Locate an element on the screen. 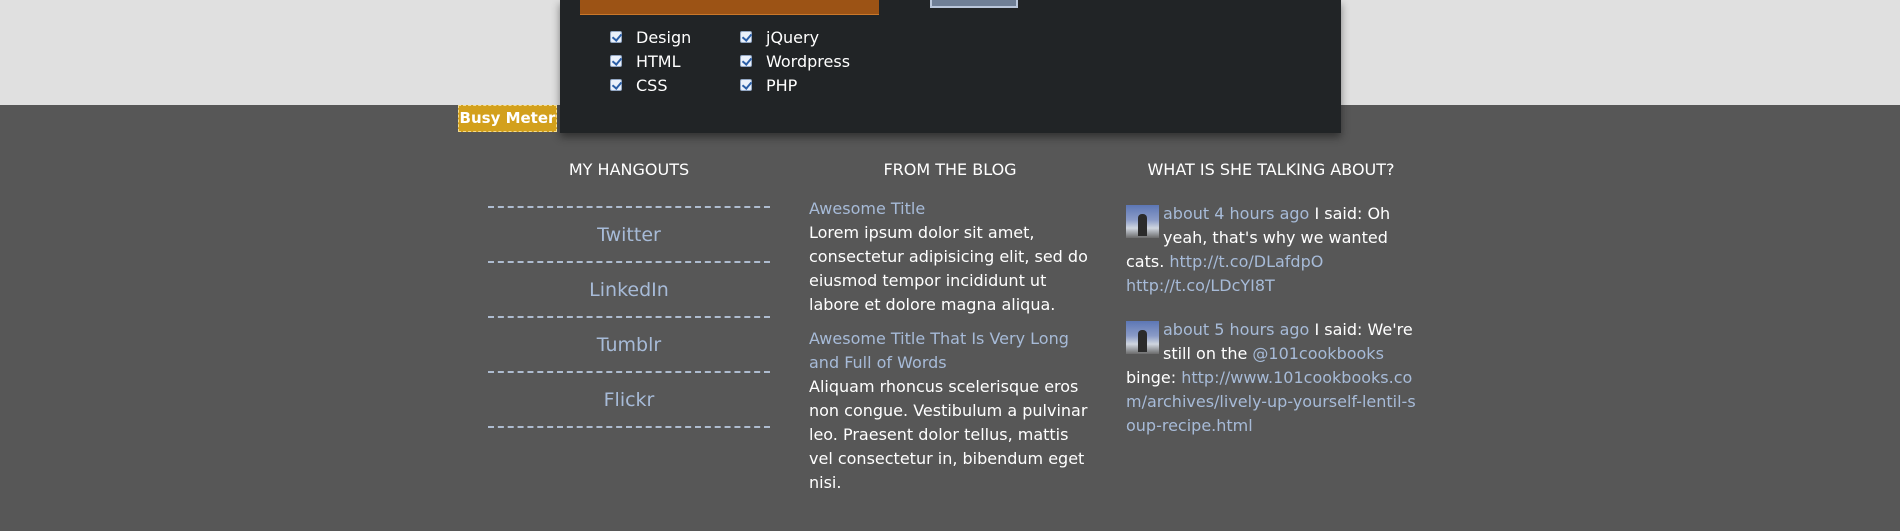 This screenshot has height=531, width=1900. busy-meter-badge: Busy Meter is located at coordinates (507, 118).